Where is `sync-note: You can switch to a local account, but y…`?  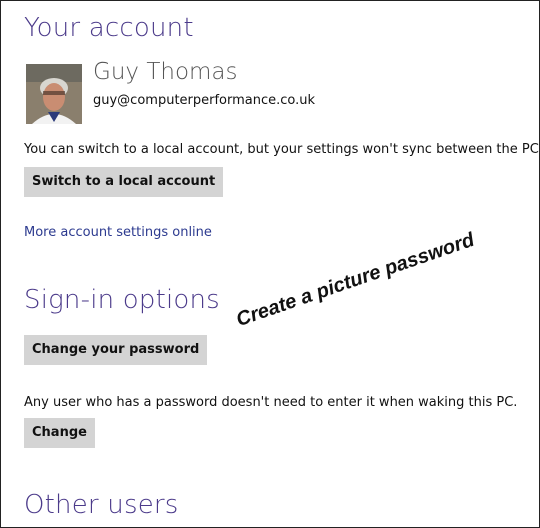 sync-note: You can switch to a local account, but y… is located at coordinates (282, 149).